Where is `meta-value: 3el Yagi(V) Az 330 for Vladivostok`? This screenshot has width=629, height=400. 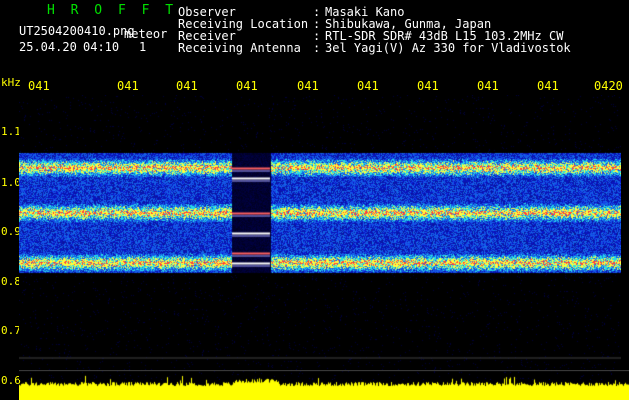 meta-value: 3el Yagi(V) Az 330 for Vladivostok is located at coordinates (448, 48).